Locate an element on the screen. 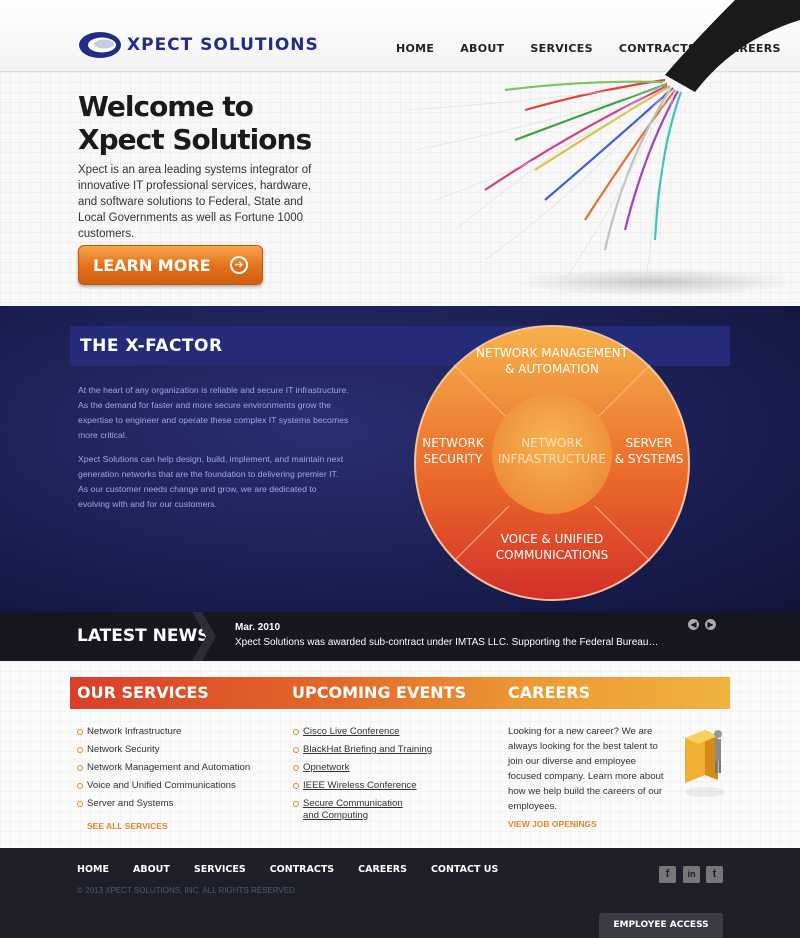  services-list-item: Server and Systems is located at coordinates (177, 804).